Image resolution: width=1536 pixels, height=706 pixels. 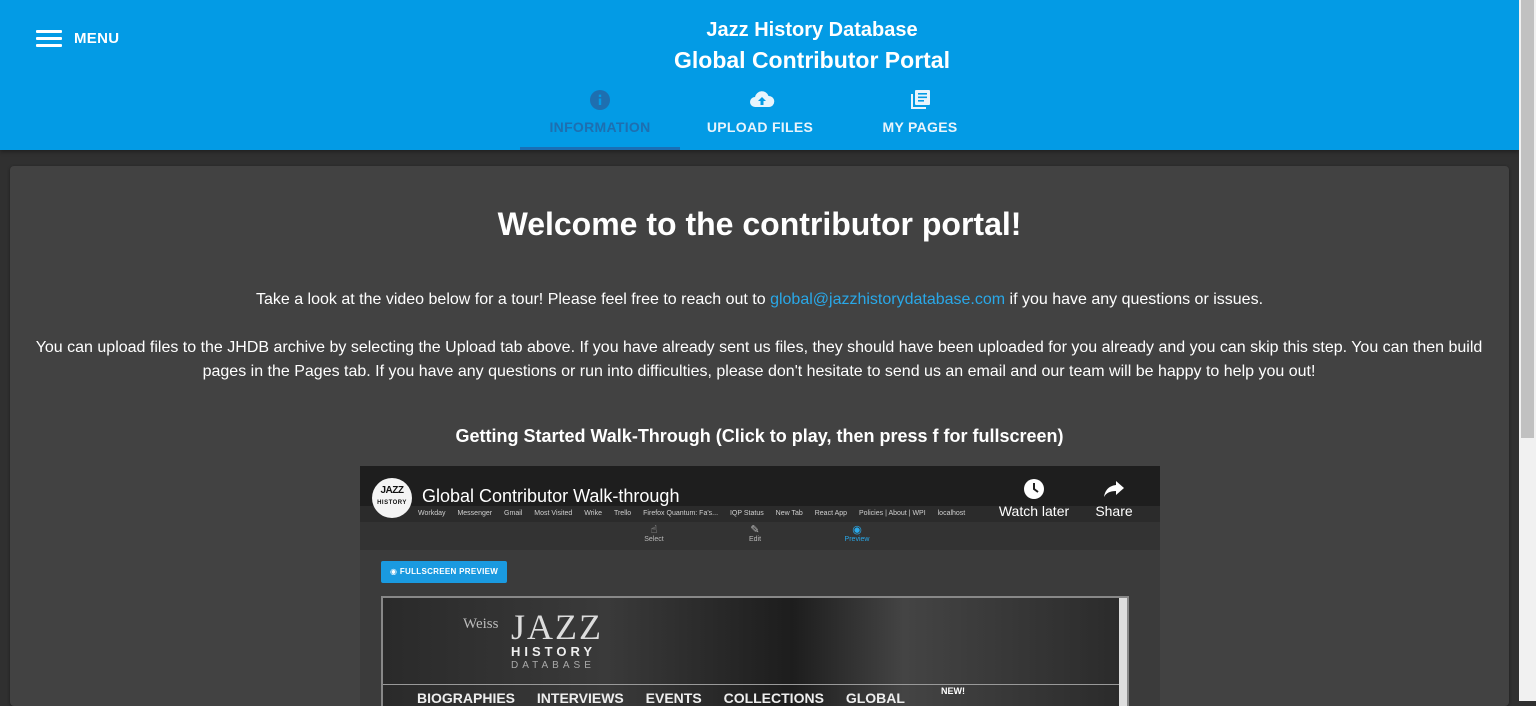 What do you see at coordinates (760, 127) in the screenshot?
I see `tab-upload-files-label: UPLOAD FILES` at bounding box center [760, 127].